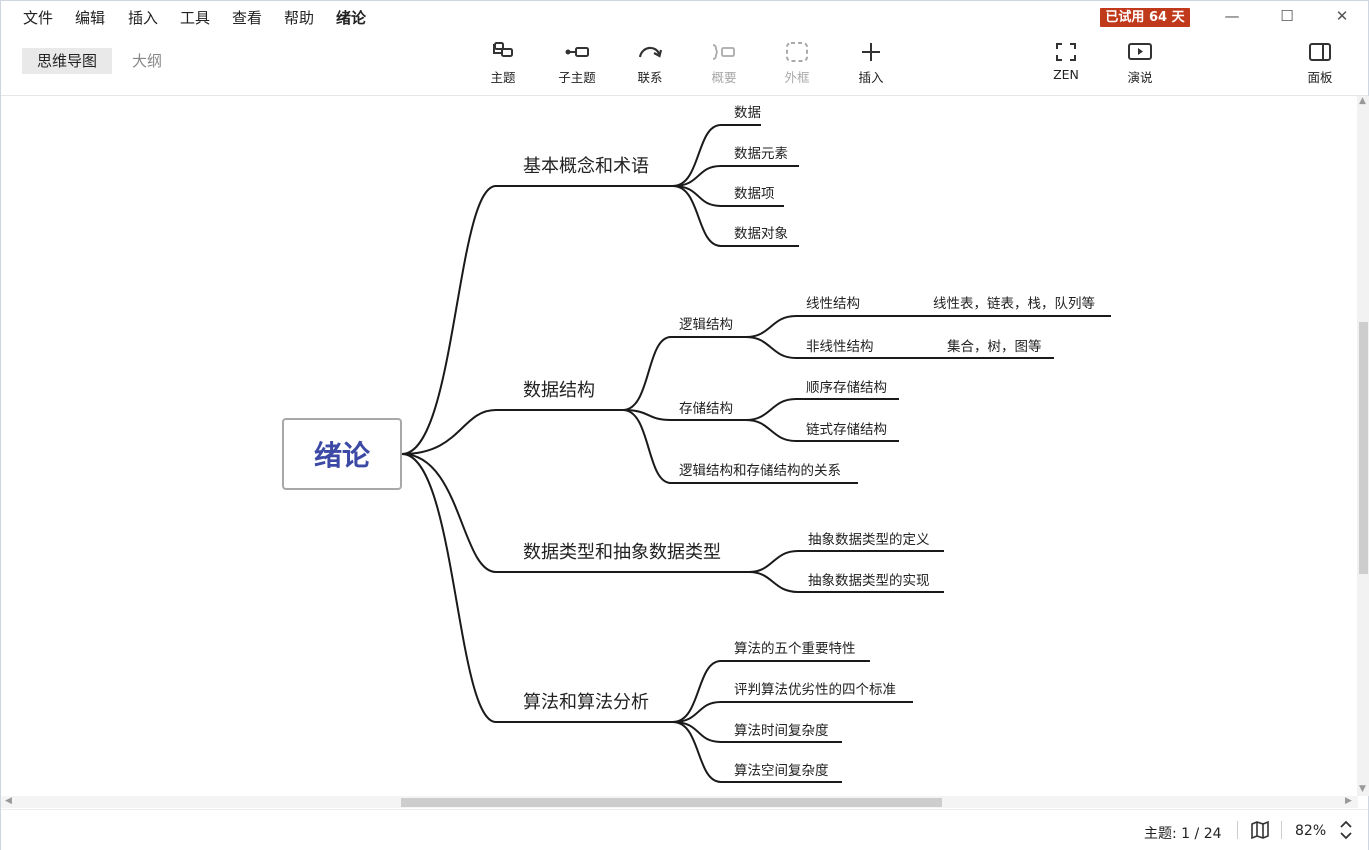 The width and height of the screenshot is (1369, 850). Describe the element at coordinates (815, 688) in the screenshot. I see `subtopic-algorithm-criteria: 评判算法优劣性的四个标准` at that location.